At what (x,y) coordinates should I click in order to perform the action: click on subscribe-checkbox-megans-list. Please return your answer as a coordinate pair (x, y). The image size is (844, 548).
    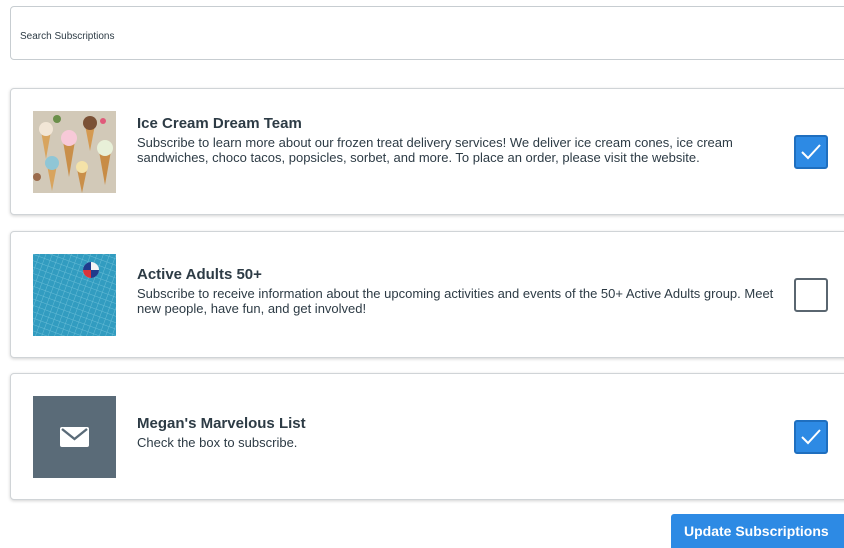
    Looking at the image, I should click on (811, 437).